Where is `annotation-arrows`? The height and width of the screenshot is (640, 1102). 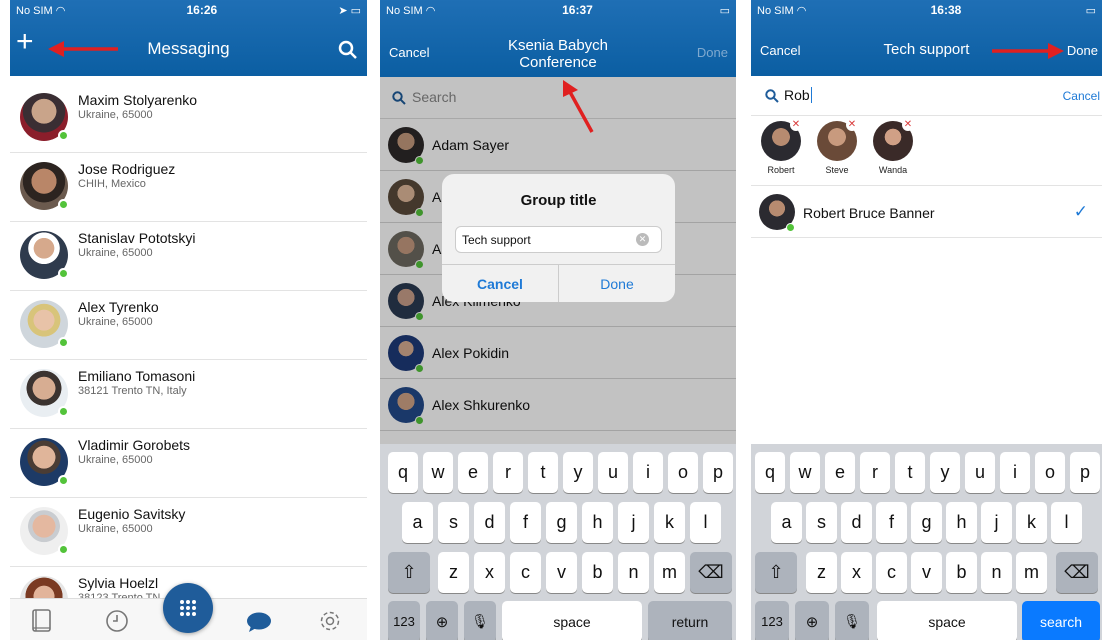
annotation-arrows is located at coordinates (556, 87).